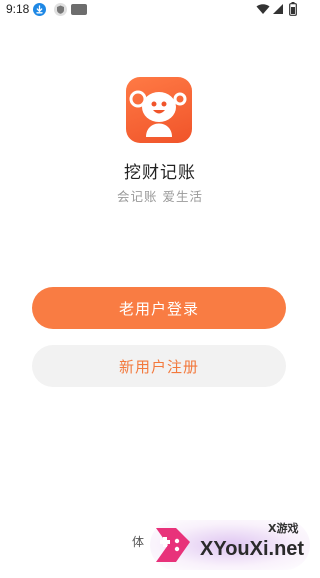 The image size is (320, 578). What do you see at coordinates (159, 366) in the screenshot?
I see `register-button: 新用户注册` at bounding box center [159, 366].